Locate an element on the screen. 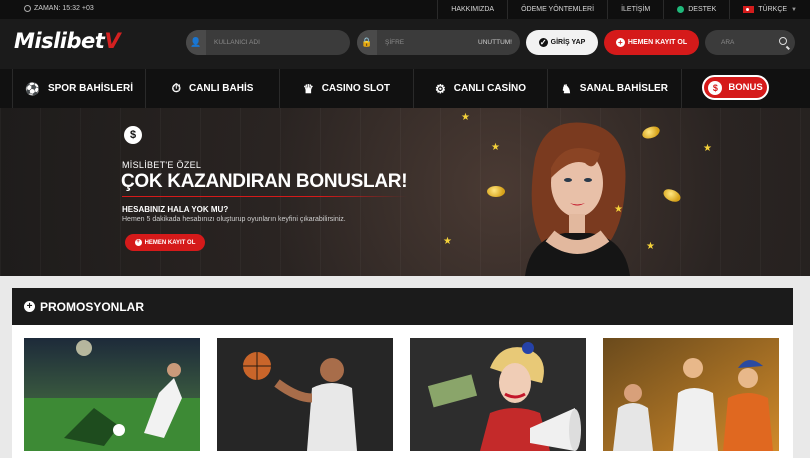 Image resolution: width=810 pixels, height=458 pixels. fans-image is located at coordinates (691, 394).